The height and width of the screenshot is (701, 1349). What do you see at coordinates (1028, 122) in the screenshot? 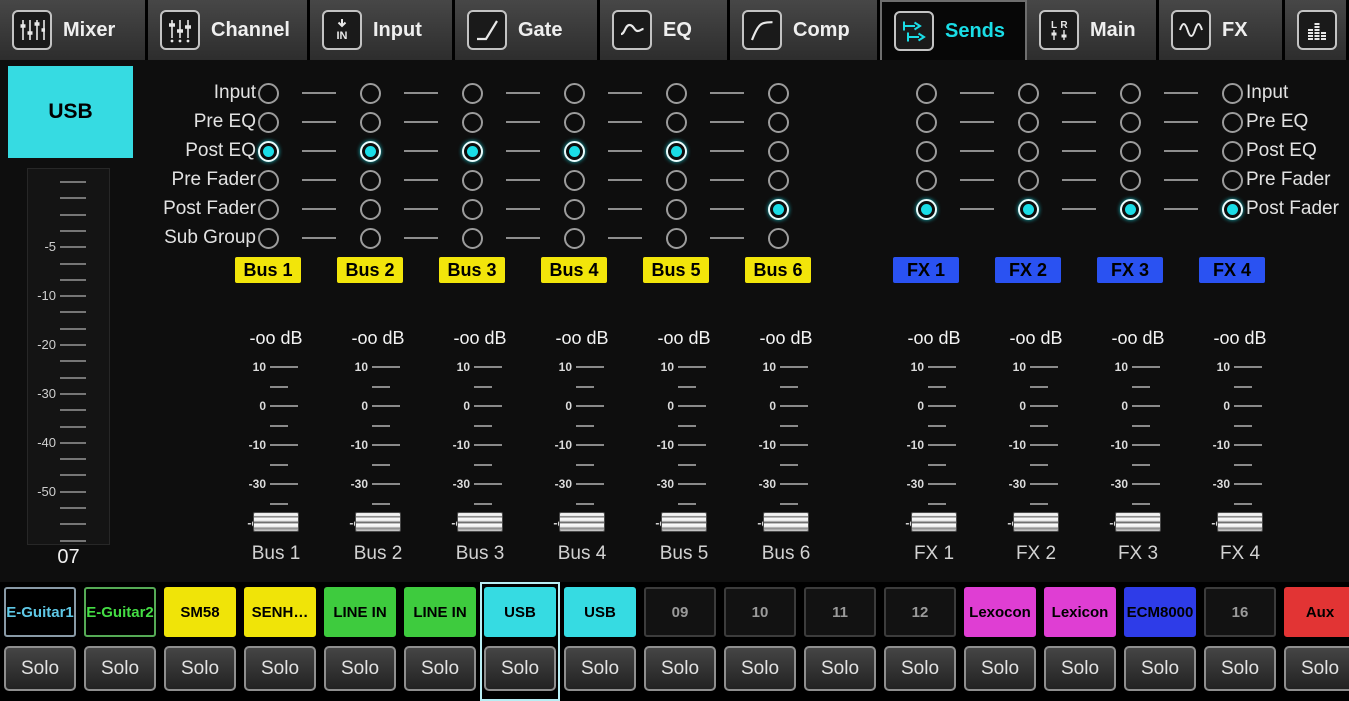
I see `radio-fx-2-pre-eq` at bounding box center [1028, 122].